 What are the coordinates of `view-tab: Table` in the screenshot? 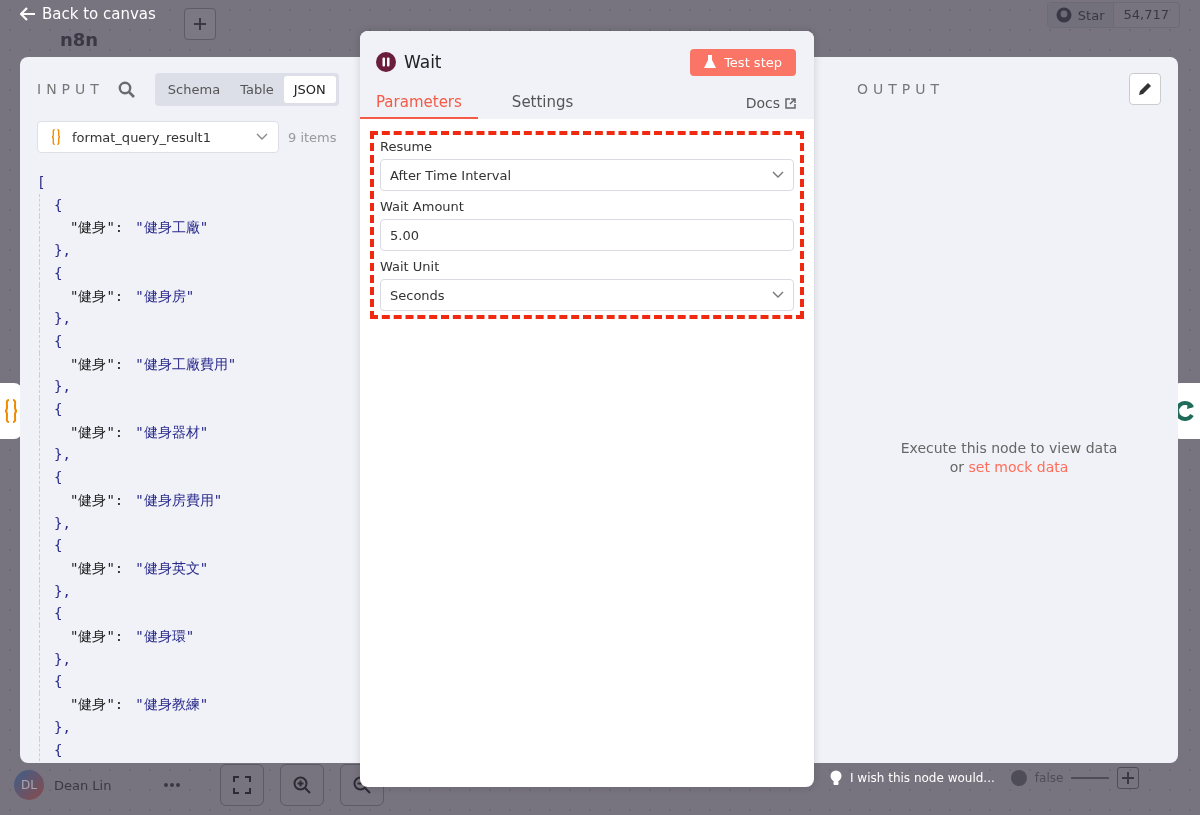 It's located at (257, 89).